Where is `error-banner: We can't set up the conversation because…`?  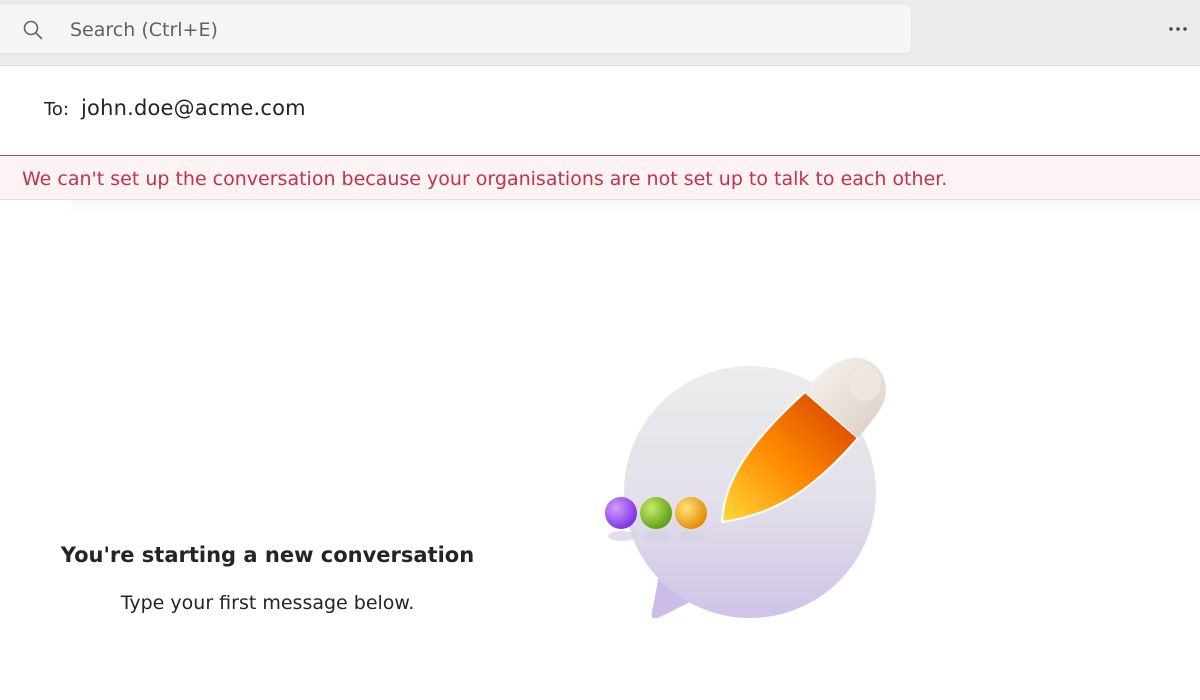 error-banner: We can't set up the conversation because… is located at coordinates (600, 177).